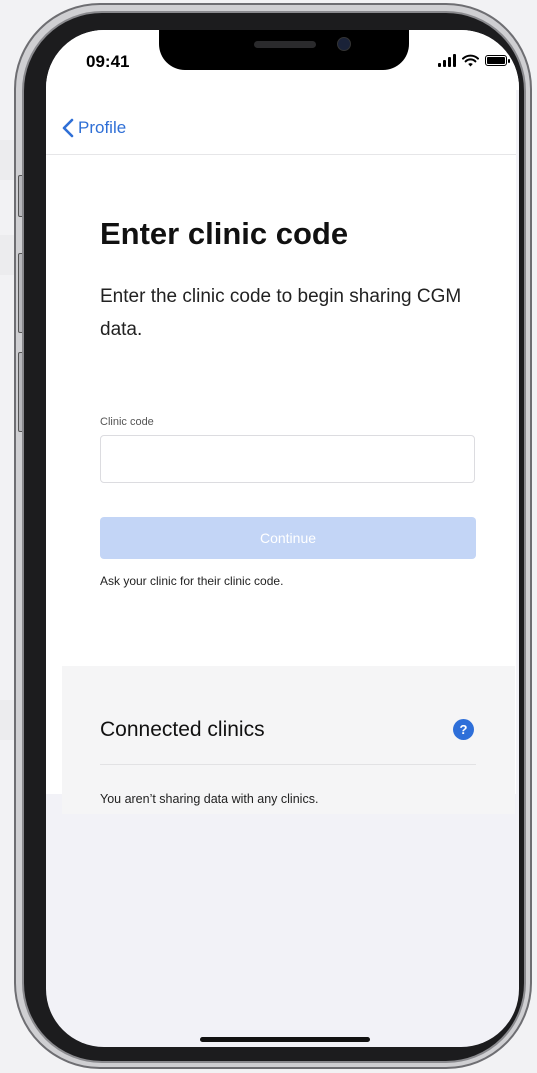  Describe the element at coordinates (192, 581) in the screenshot. I see `clinic-code-hint: Ask your clinic for their clinic code.` at that location.